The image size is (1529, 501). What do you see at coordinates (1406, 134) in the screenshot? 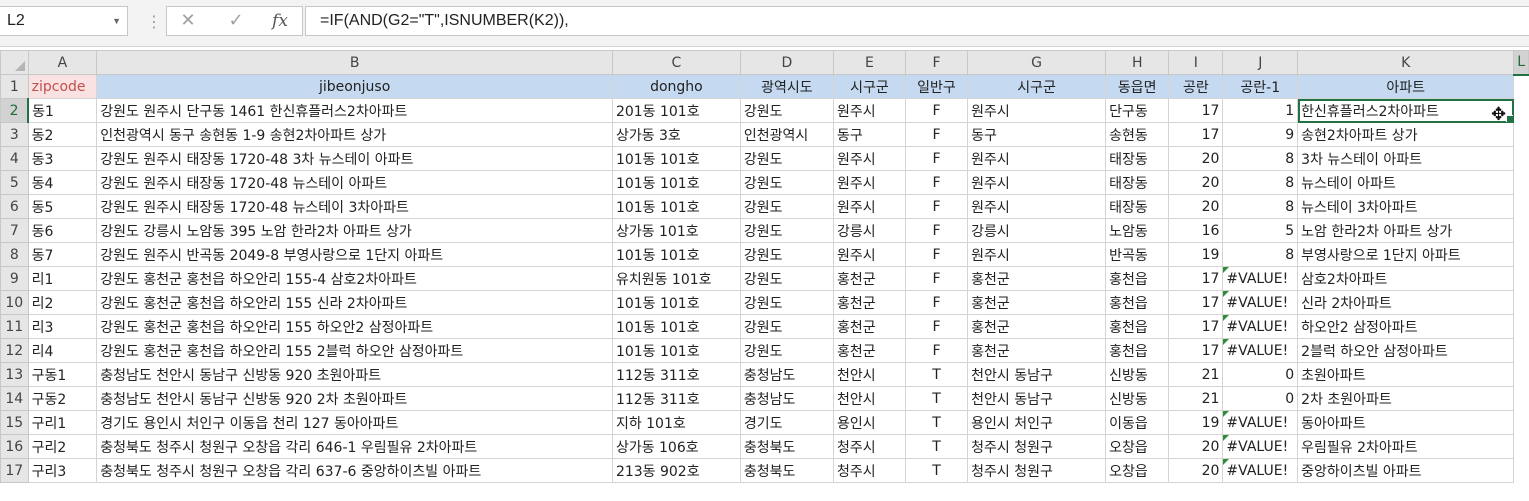
I see `cell: 송현2차아파트 상가` at bounding box center [1406, 134].